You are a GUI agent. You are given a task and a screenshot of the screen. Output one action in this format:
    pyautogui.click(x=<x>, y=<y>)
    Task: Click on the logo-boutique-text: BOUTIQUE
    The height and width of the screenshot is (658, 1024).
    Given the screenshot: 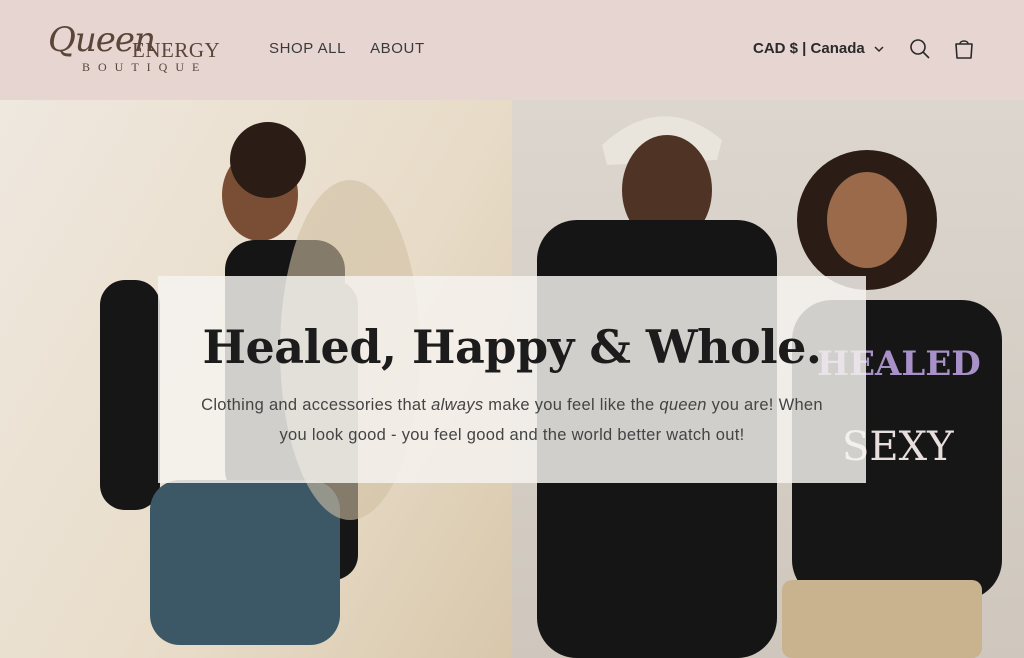 What is the action you would take?
    pyautogui.click(x=145, y=67)
    